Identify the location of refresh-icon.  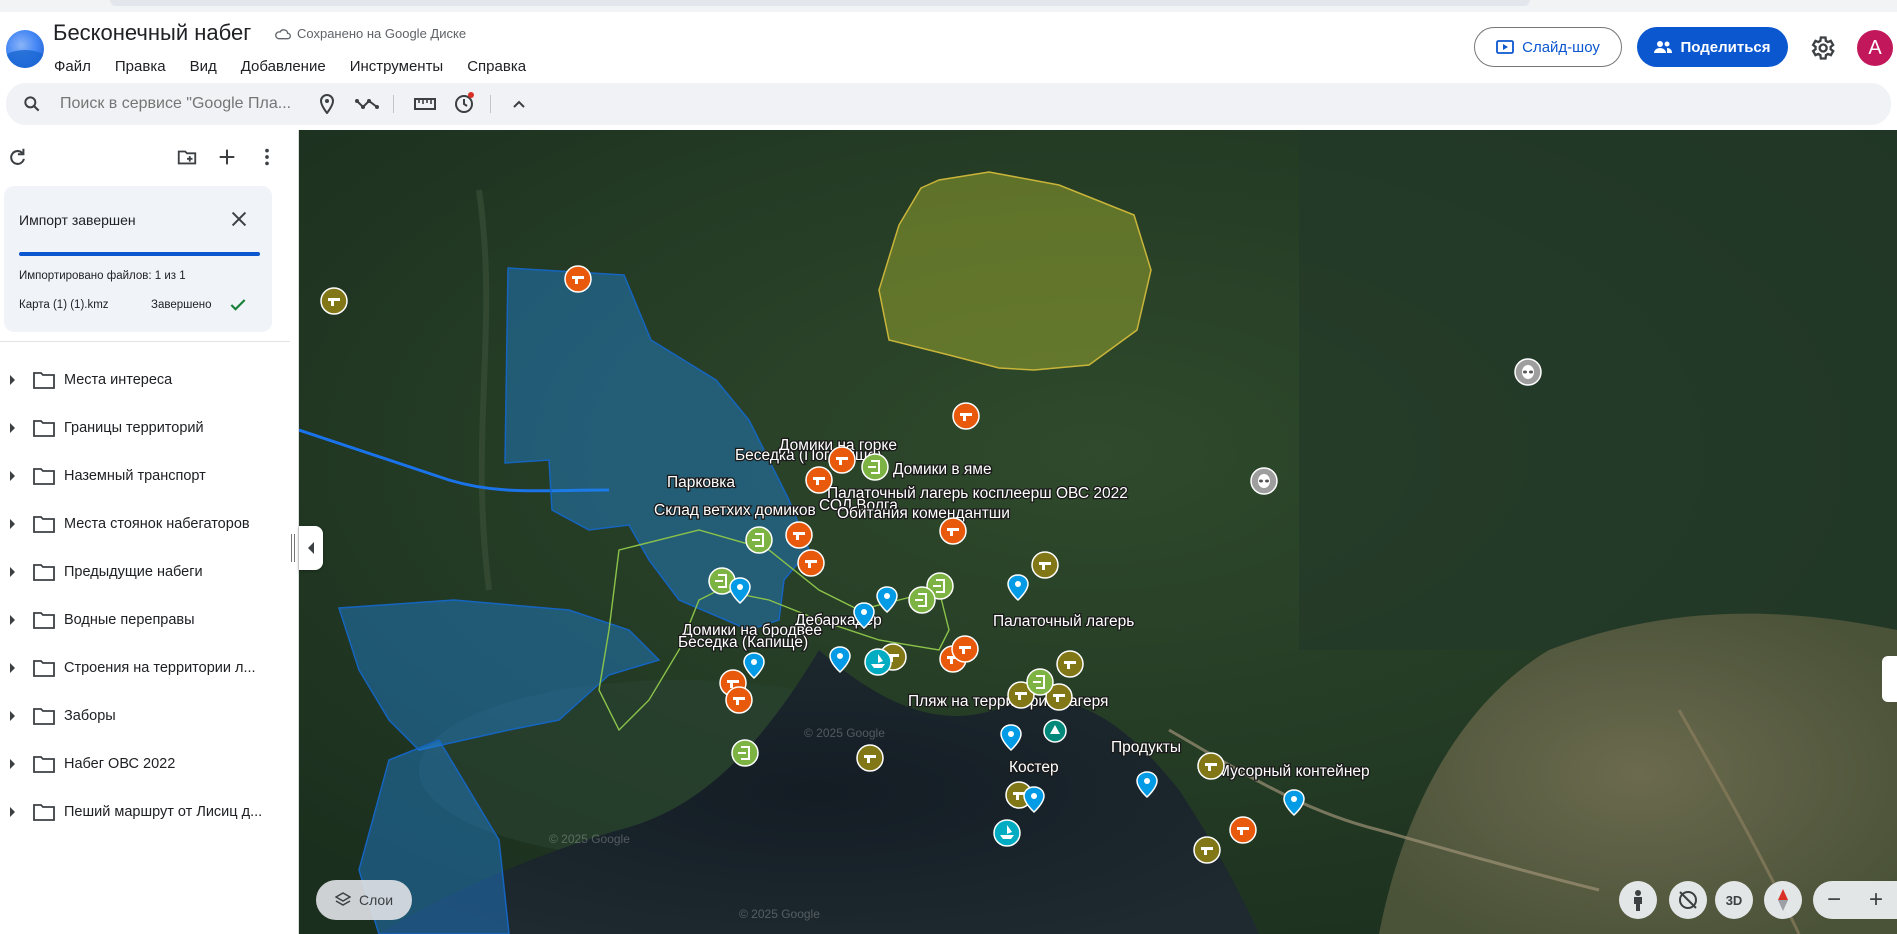
(17, 157).